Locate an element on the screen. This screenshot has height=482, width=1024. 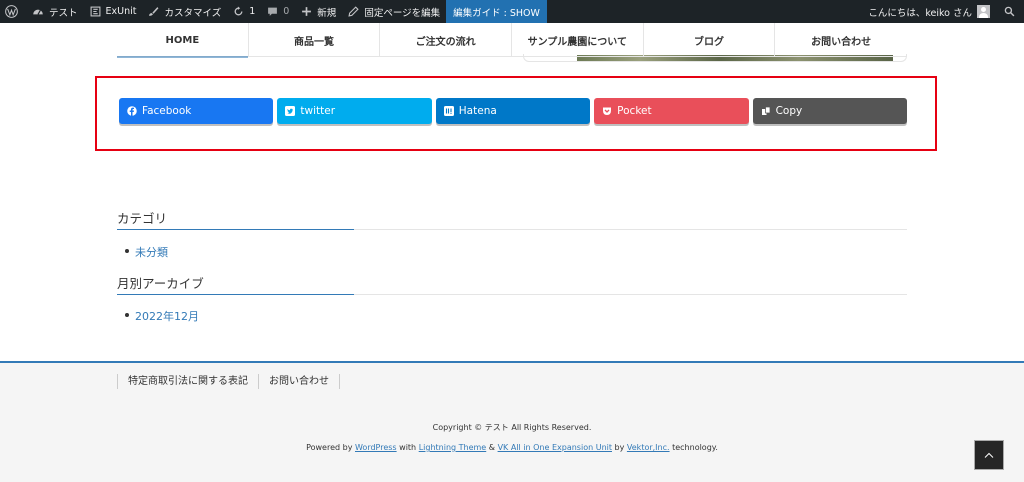
nav-blog: ブログ is located at coordinates (710, 40).